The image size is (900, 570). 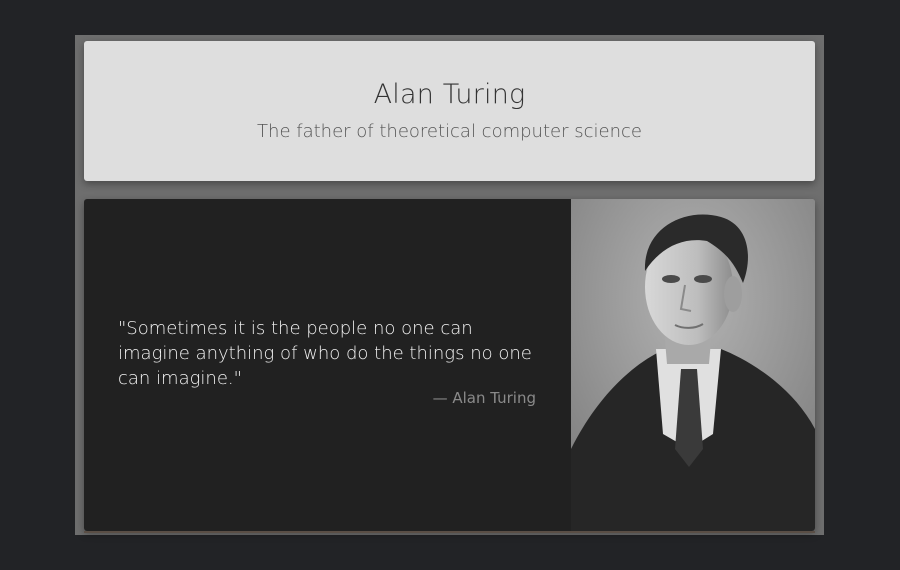 I want to click on page-title: Alan Turing, so click(x=449, y=94).